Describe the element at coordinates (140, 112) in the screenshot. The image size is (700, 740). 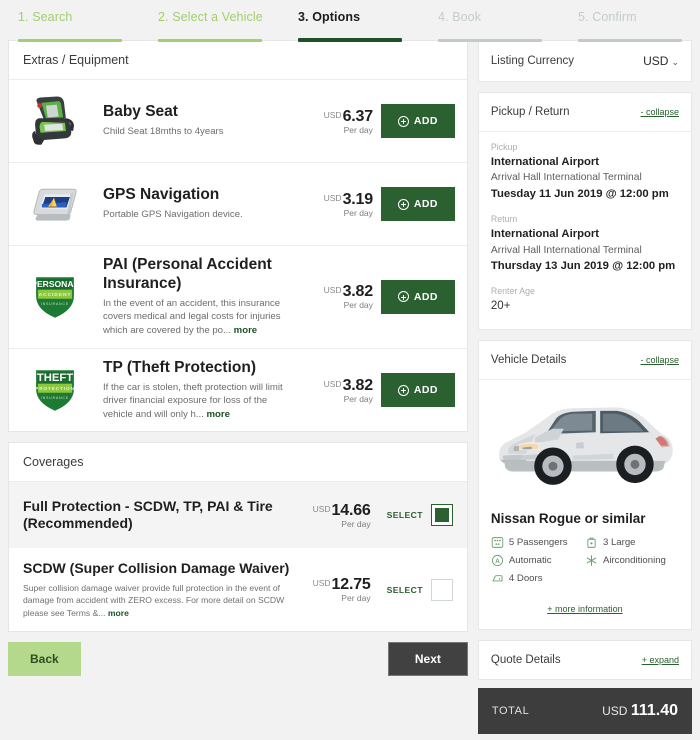
I see `extra-title: Baby Seat` at that location.